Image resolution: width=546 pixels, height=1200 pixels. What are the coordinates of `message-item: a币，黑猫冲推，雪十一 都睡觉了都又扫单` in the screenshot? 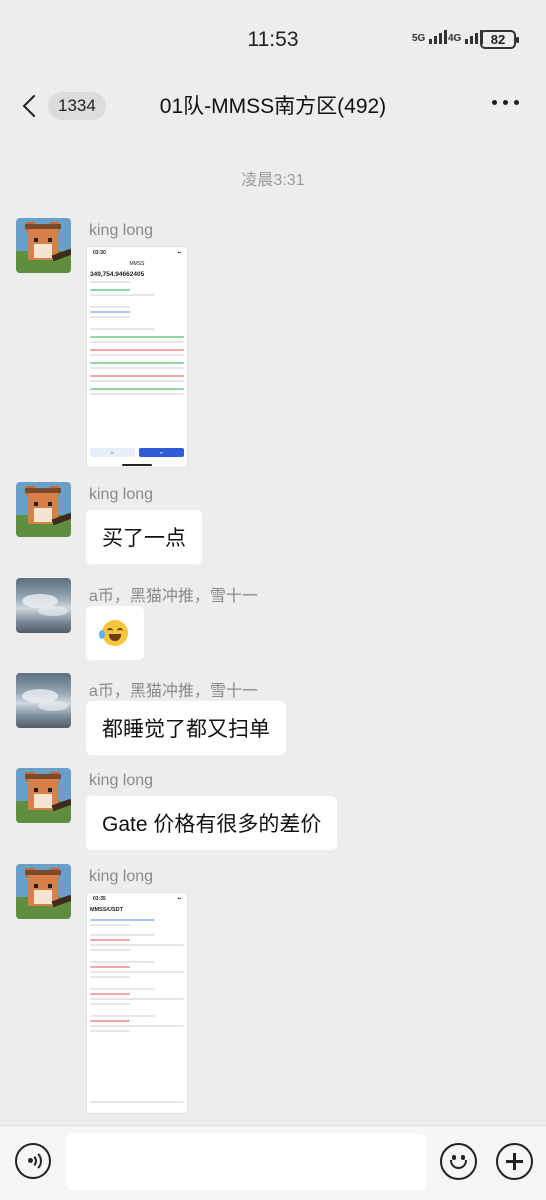 It's located at (276, 718).